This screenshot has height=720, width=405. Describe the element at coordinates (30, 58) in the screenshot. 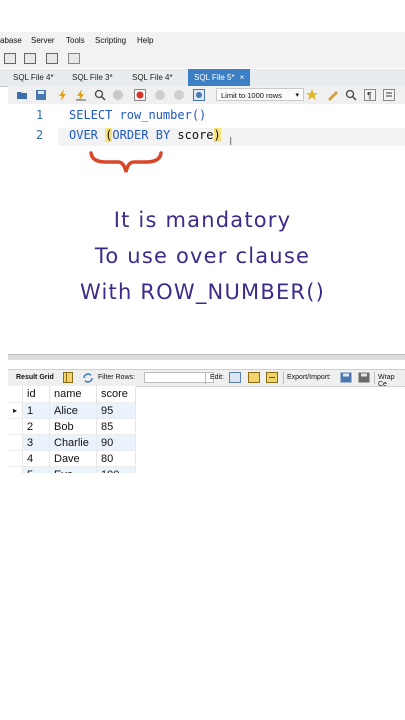

I see `data-import-icon` at that location.